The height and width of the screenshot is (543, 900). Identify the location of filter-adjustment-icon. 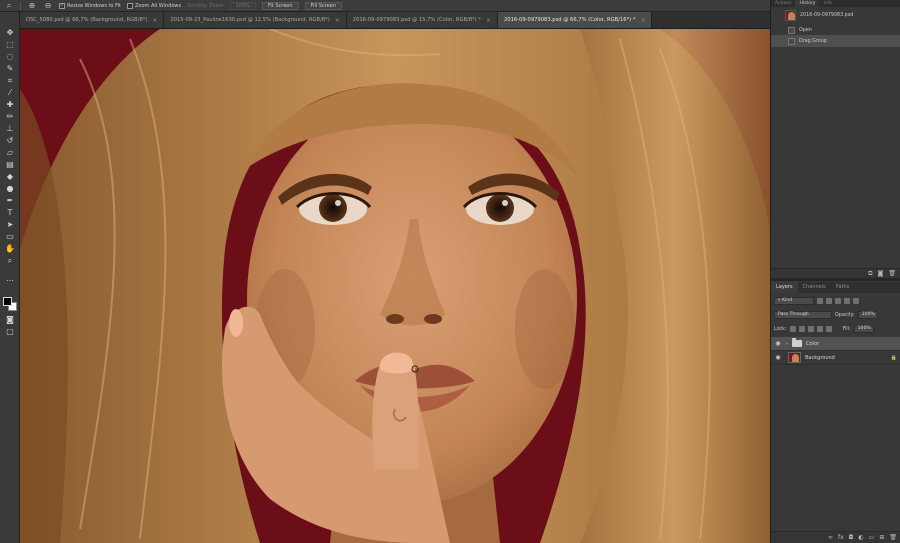
(829, 301).